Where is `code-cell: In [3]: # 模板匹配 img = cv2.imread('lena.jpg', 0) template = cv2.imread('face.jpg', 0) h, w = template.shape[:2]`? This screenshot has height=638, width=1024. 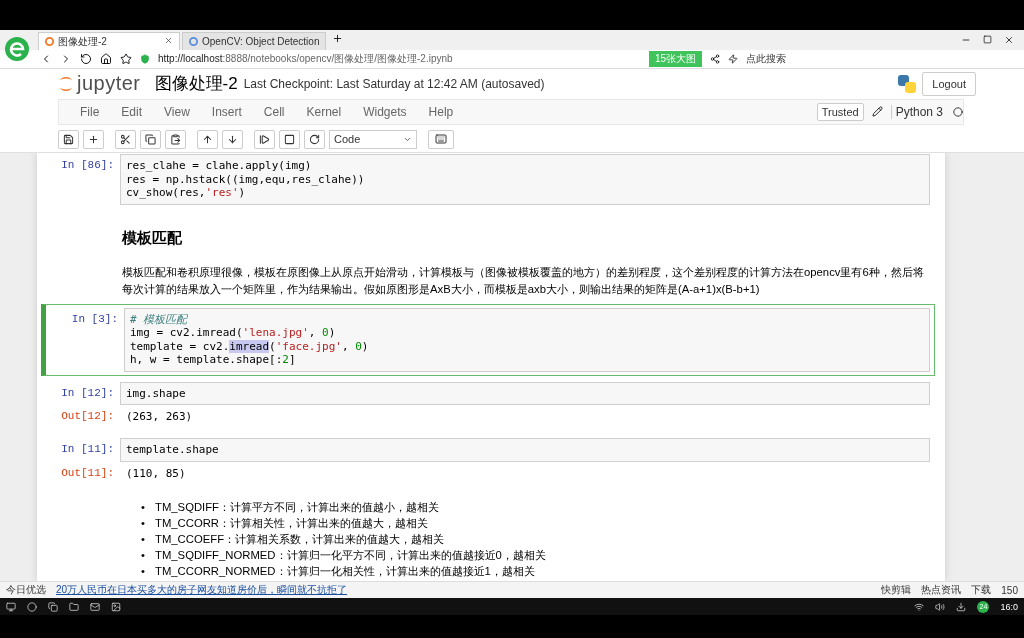 code-cell: In [3]: # 模板匹配 img = cv2.imread('lena.jpg', 0) template = cv2.imread('face.jpg', 0) h, w = template.shape[:2] is located at coordinates (488, 339).